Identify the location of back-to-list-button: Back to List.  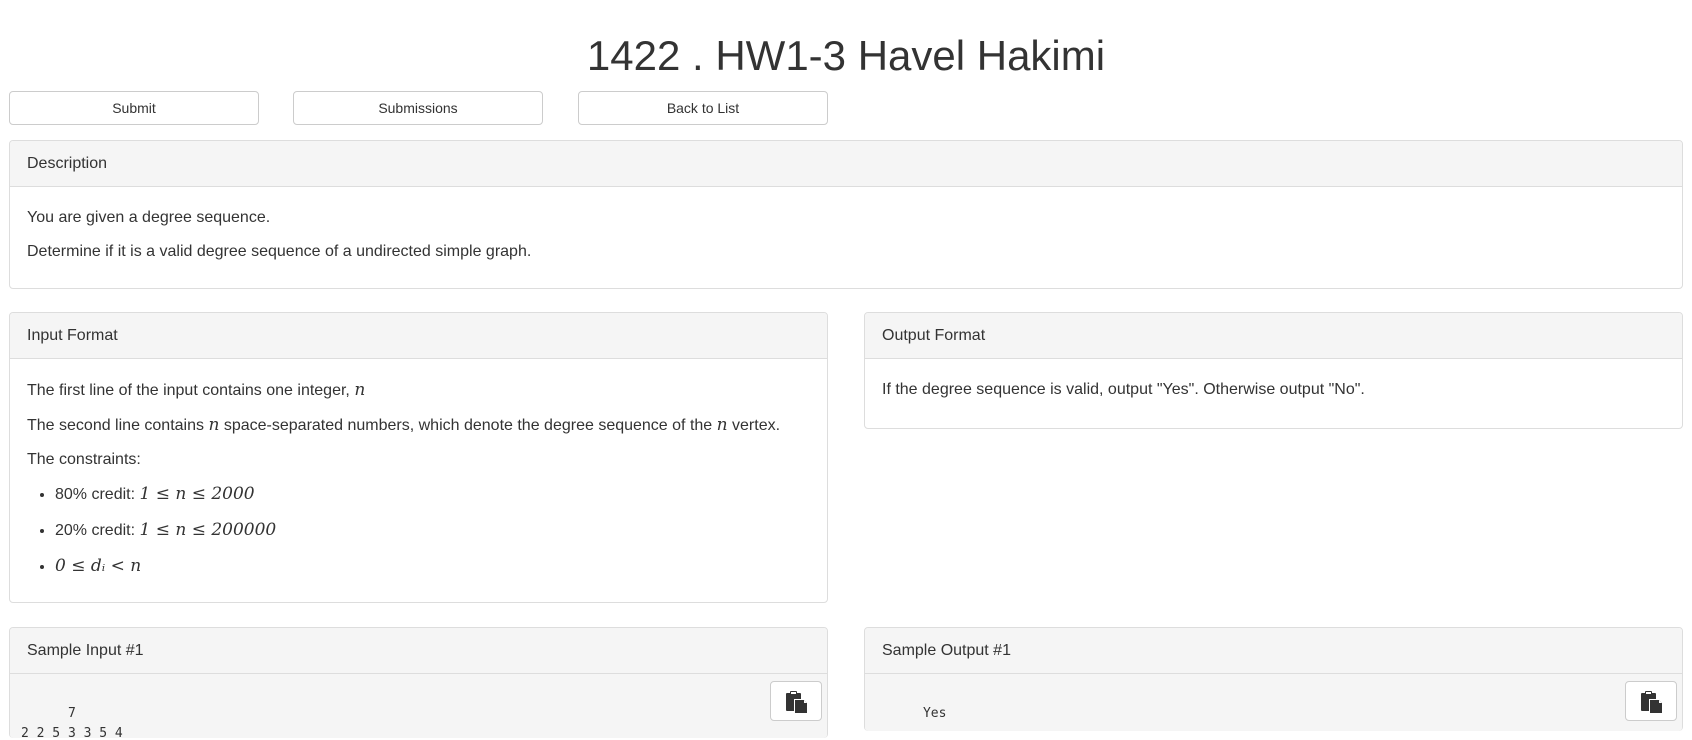
(703, 108).